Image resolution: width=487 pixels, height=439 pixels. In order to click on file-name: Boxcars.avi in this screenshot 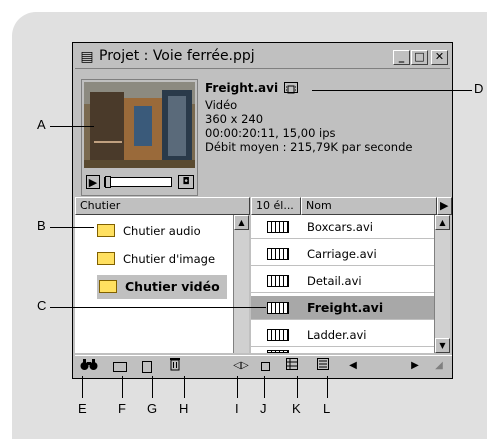, I will do `click(340, 227)`.